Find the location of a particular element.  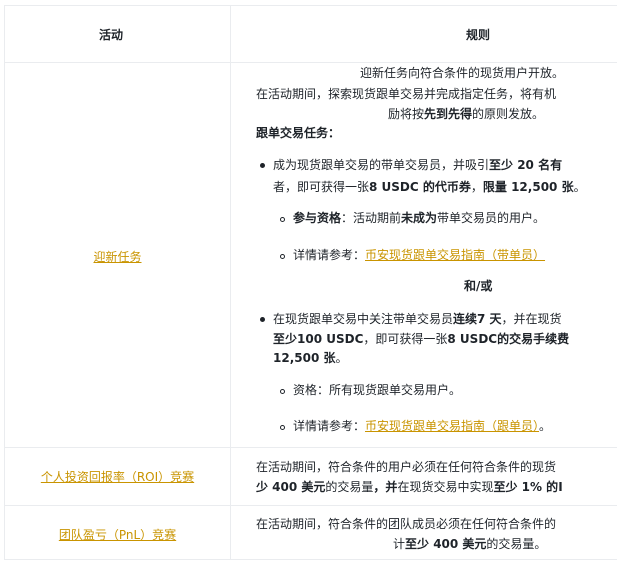

section-title-copy-trading: 跟单交易任务： is located at coordinates (298, 133).